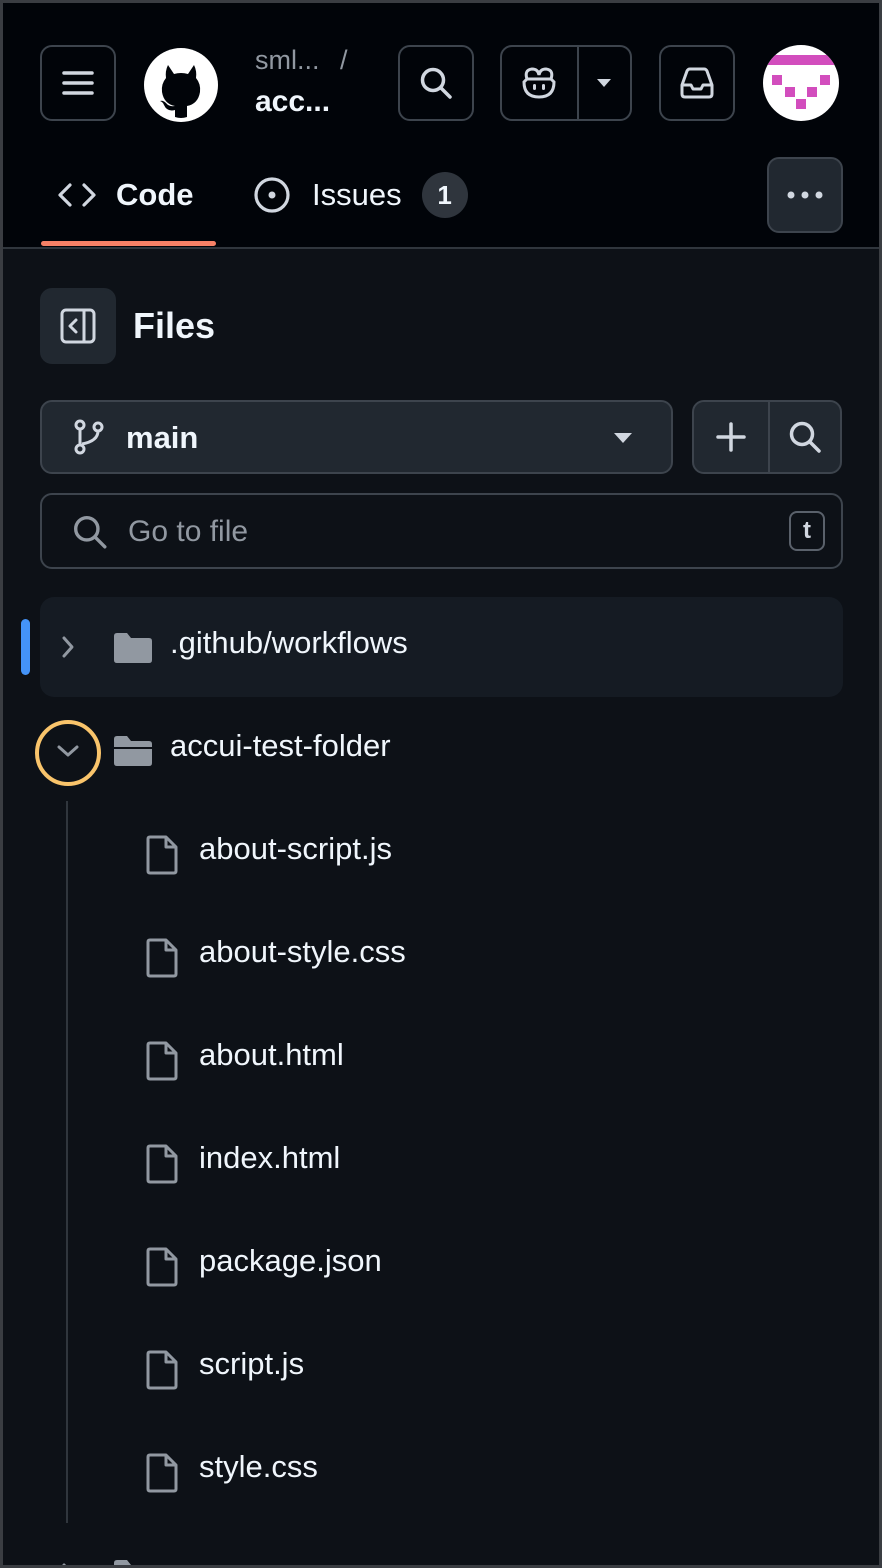 The width and height of the screenshot is (882, 1568). I want to click on copilot-dropdown-button, so click(604, 83).